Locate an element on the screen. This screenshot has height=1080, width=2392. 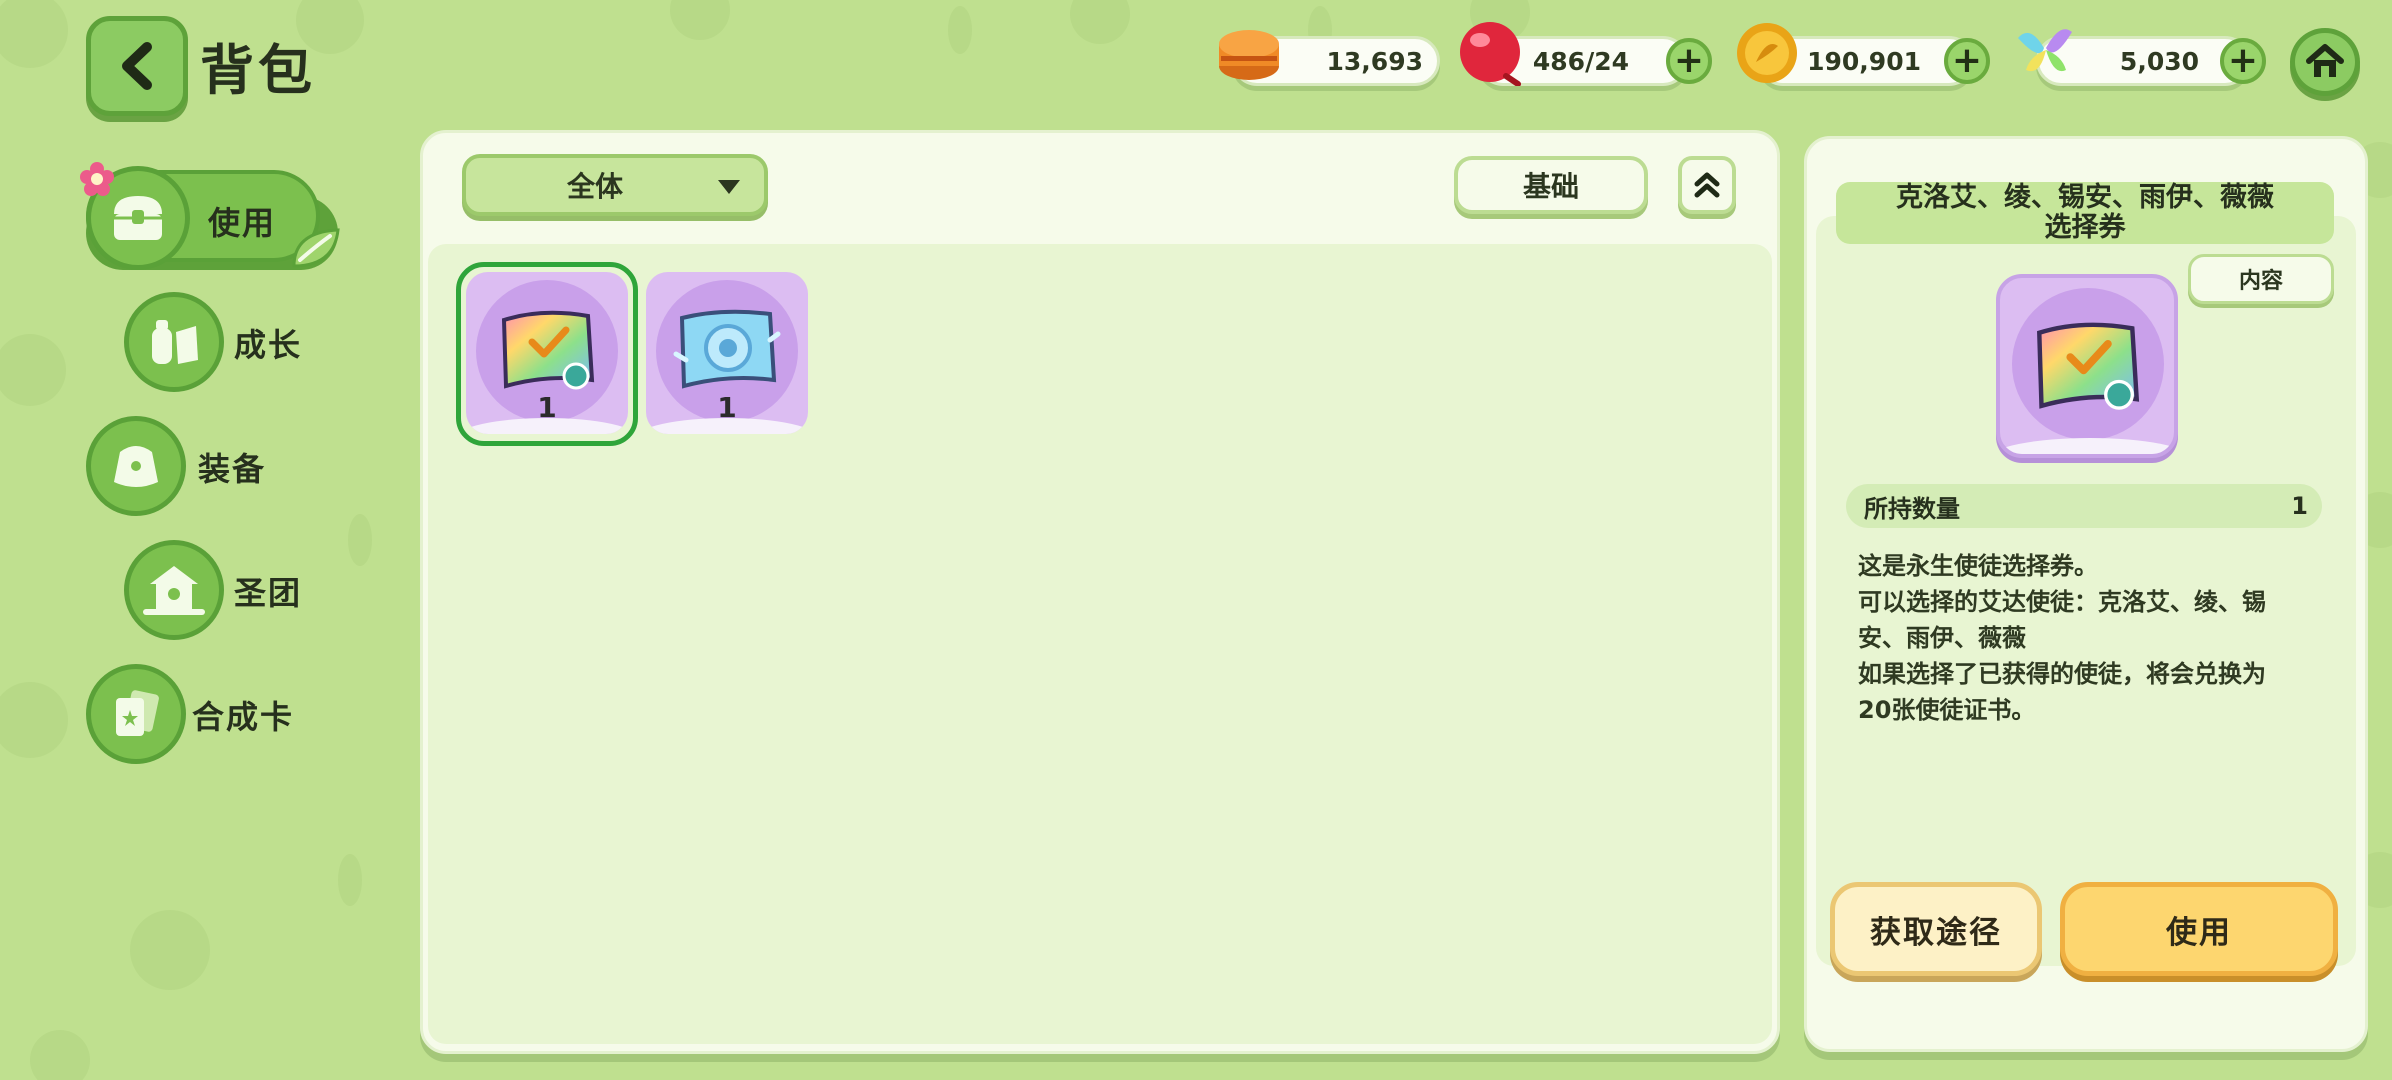
double-chevron-up-icon is located at coordinates (1707, 185).